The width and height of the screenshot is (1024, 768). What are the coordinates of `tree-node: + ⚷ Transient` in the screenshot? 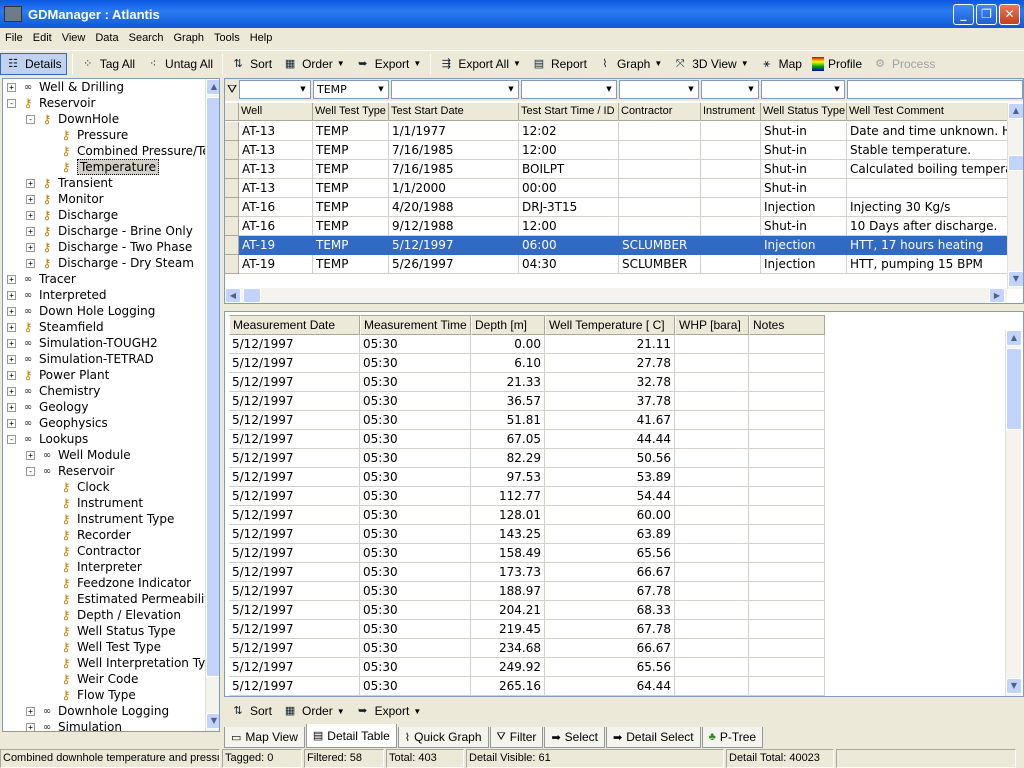 It's located at (69, 183).